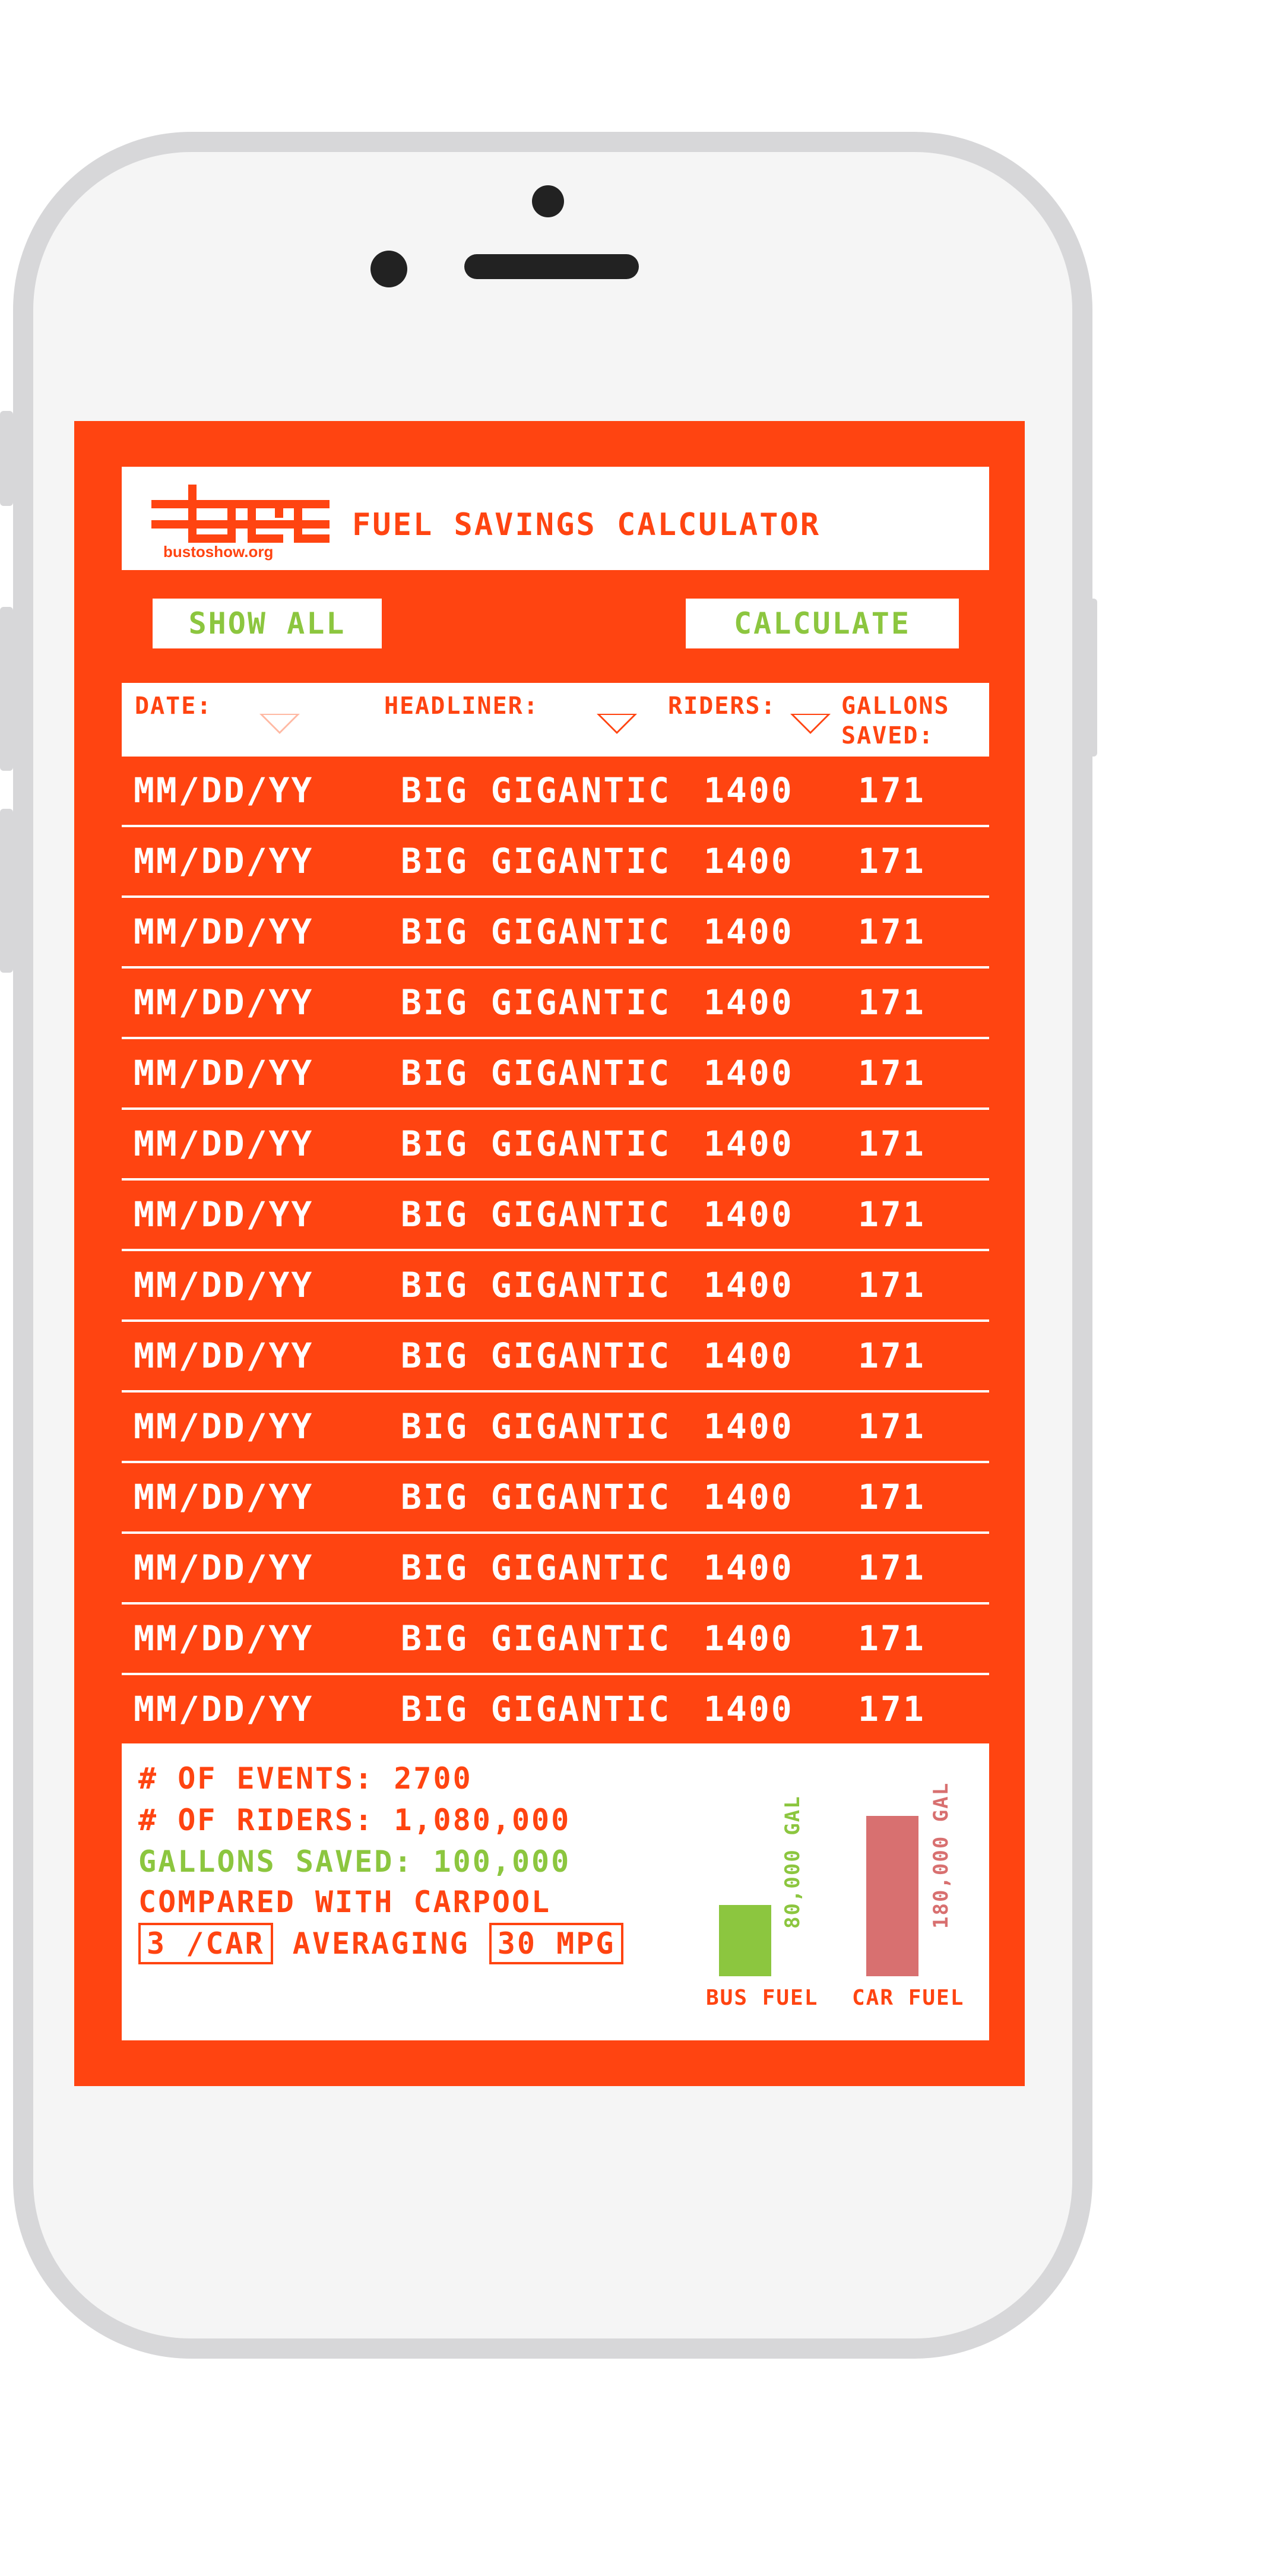 Image resolution: width=1267 pixels, height=2576 pixels. I want to click on bus-fuel-value-label: 80,000 GAL, so click(792, 1862).